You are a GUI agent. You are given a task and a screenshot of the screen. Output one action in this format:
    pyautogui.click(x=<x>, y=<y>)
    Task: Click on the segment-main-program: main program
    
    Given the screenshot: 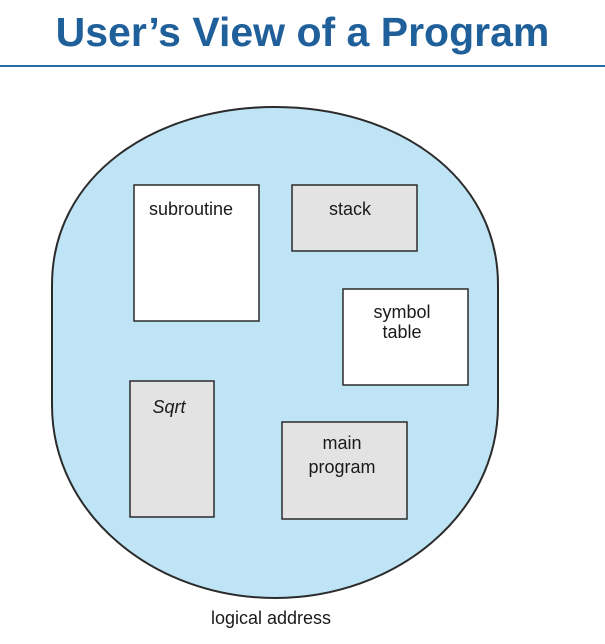 What is the action you would take?
    pyautogui.click(x=344, y=470)
    